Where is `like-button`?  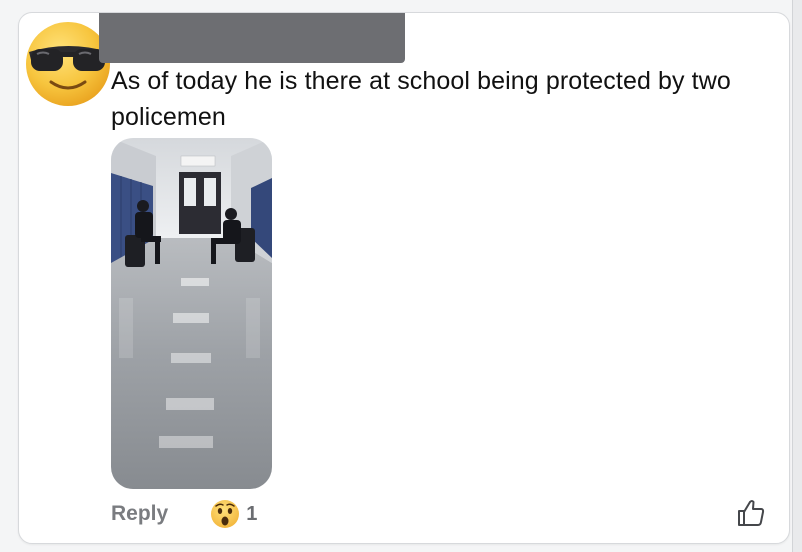
like-button is located at coordinates (751, 513).